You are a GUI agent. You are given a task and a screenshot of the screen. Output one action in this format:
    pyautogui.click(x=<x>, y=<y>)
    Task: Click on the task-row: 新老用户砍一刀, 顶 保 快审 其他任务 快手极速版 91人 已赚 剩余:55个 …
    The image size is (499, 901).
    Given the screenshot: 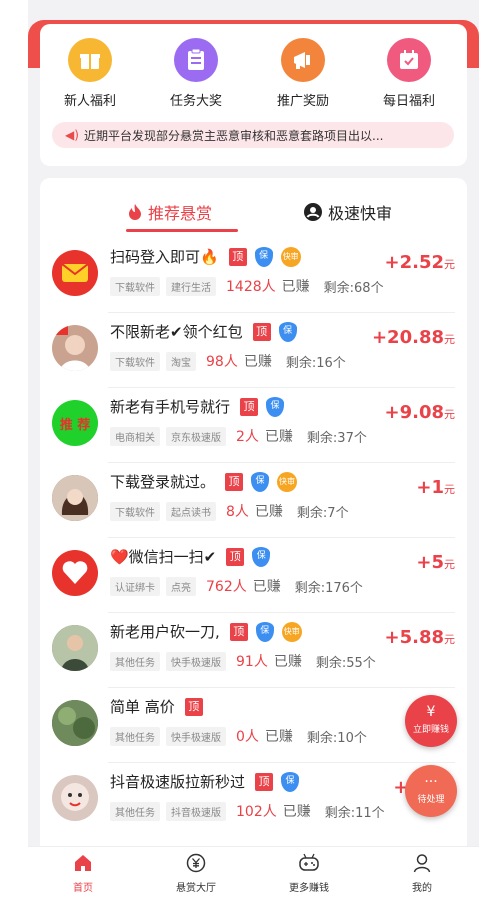 What is the action you would take?
    pyautogui.click(x=253, y=650)
    